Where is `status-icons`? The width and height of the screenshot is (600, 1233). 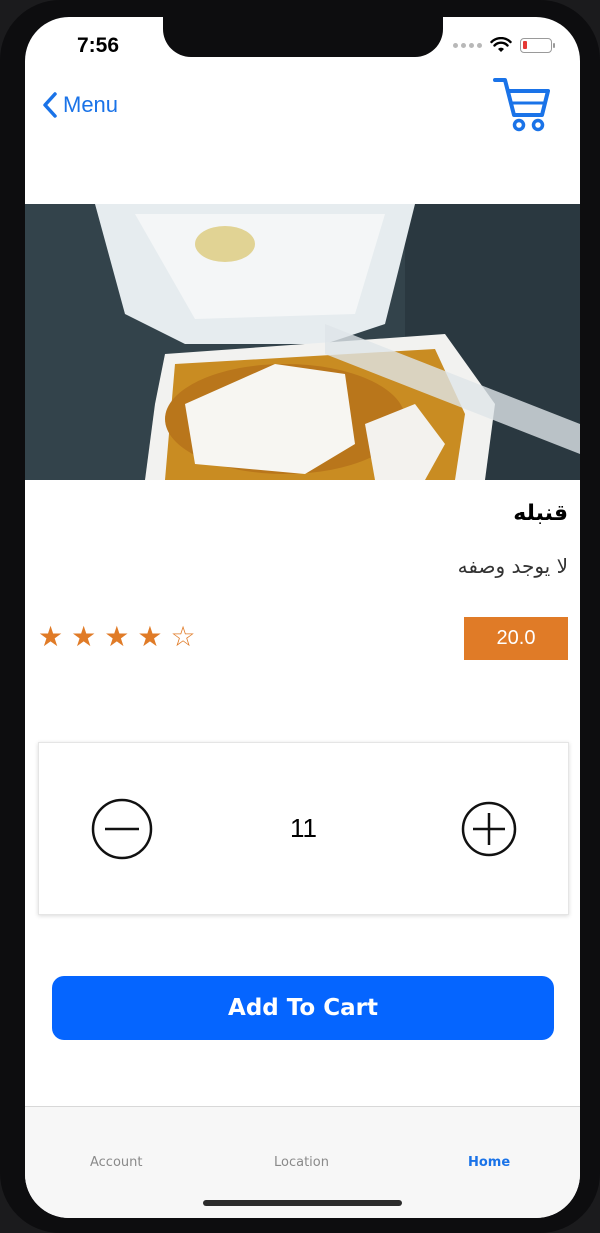 status-icons is located at coordinates (504, 45).